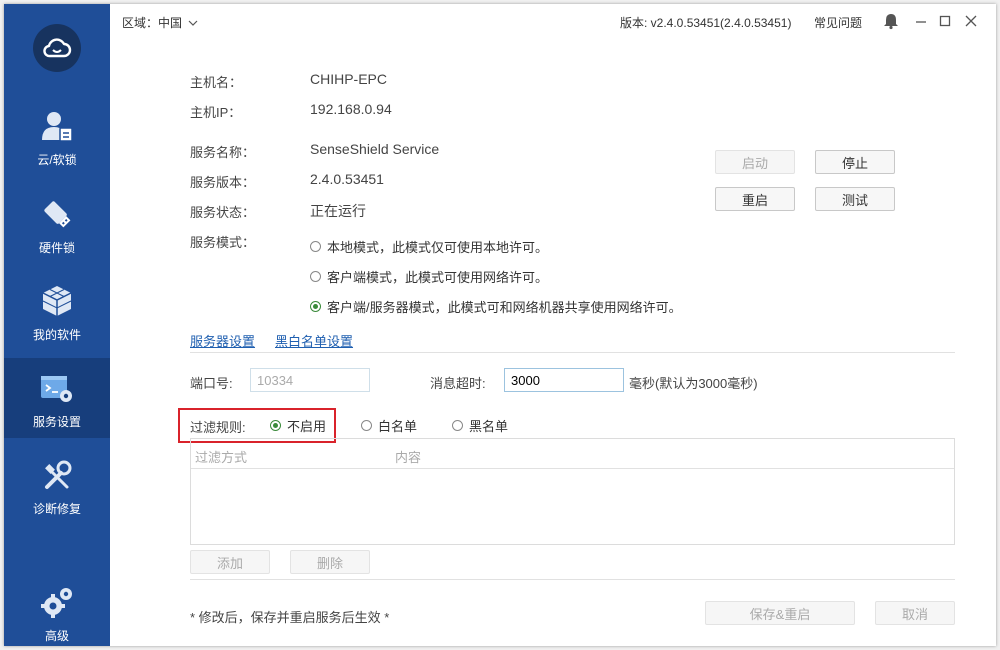 Image resolution: width=1000 pixels, height=650 pixels. I want to click on hostip-value: 192.168.0.94, so click(351, 109).